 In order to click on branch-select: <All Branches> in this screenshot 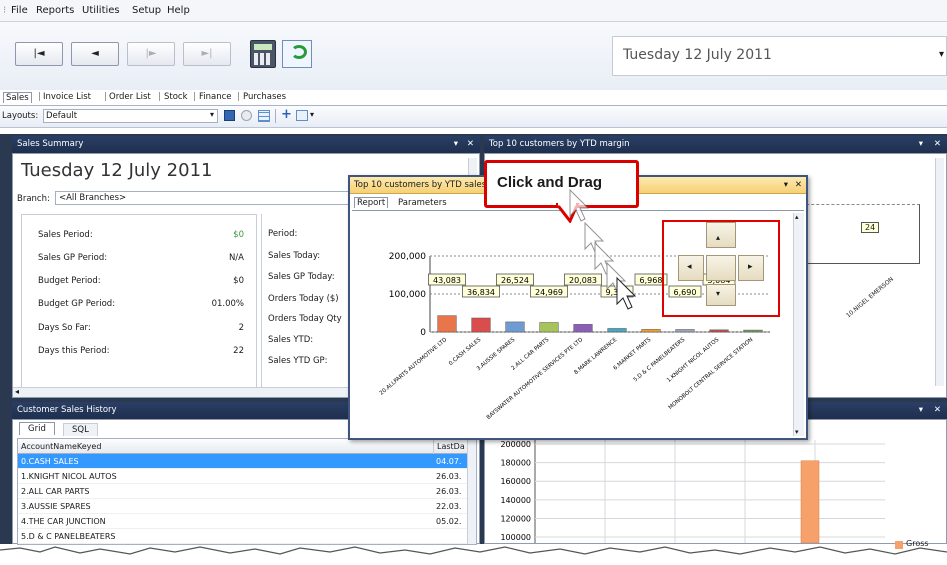, I will do `click(205, 198)`.